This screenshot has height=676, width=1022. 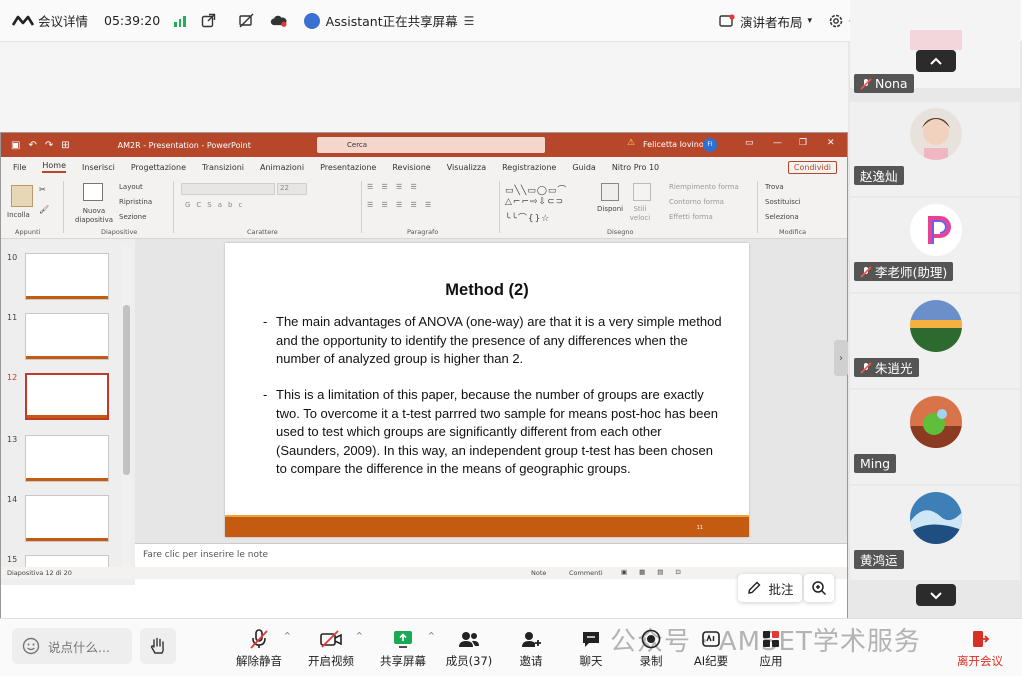 I want to click on redo-icon: ↷, so click(x=49, y=145).